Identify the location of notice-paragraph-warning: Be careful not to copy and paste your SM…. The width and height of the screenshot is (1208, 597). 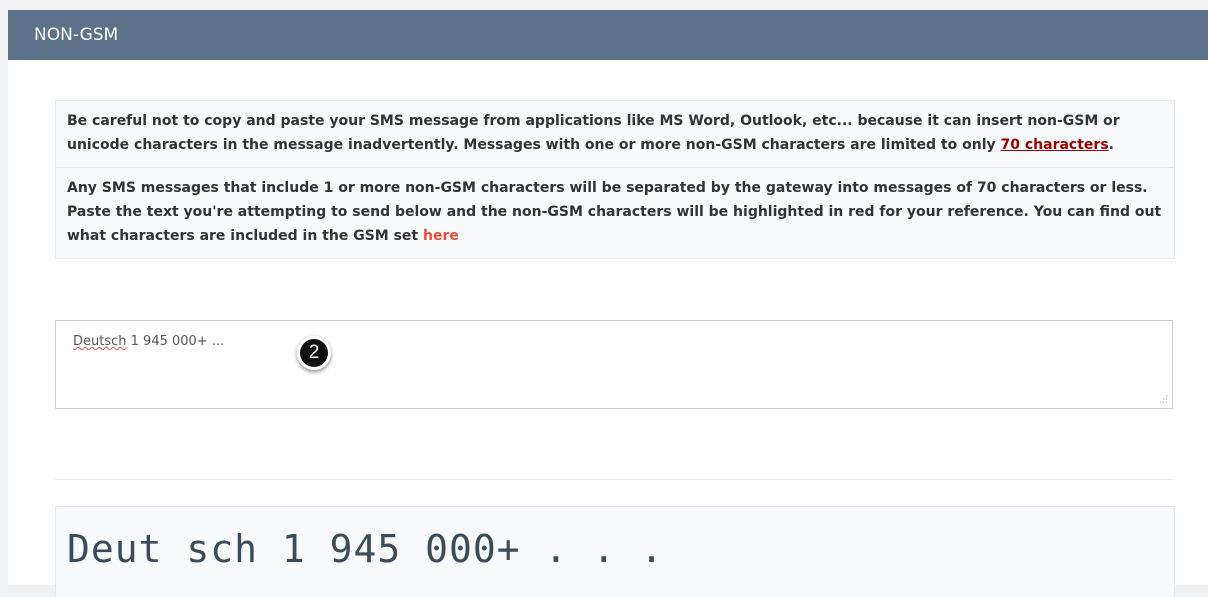
(615, 134).